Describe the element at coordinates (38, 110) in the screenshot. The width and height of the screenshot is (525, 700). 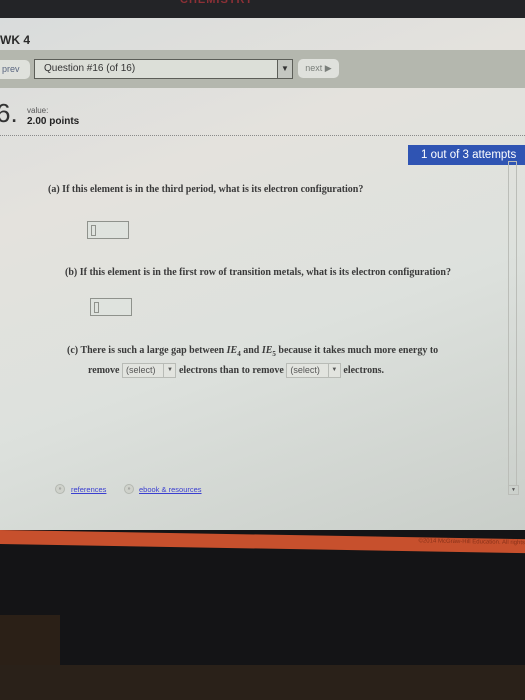
I see `value-label: value:` at that location.